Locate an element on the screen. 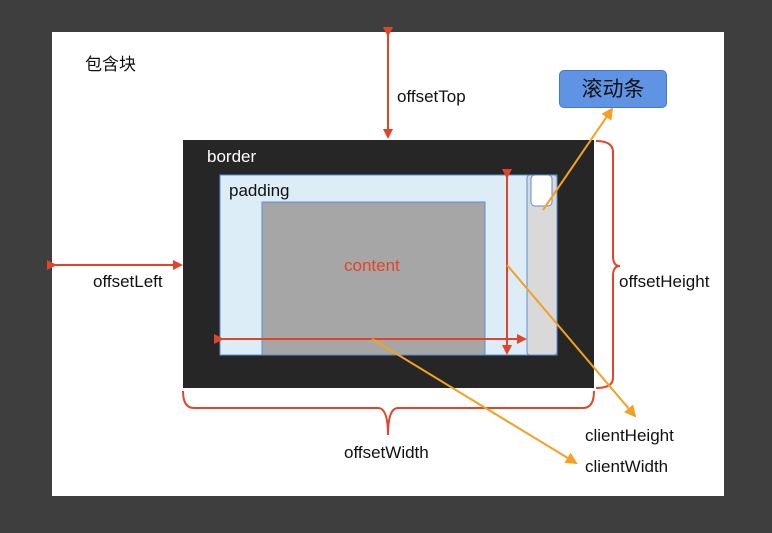 This screenshot has height=533, width=772. offset-height-label: offsetHeight is located at coordinates (664, 281).